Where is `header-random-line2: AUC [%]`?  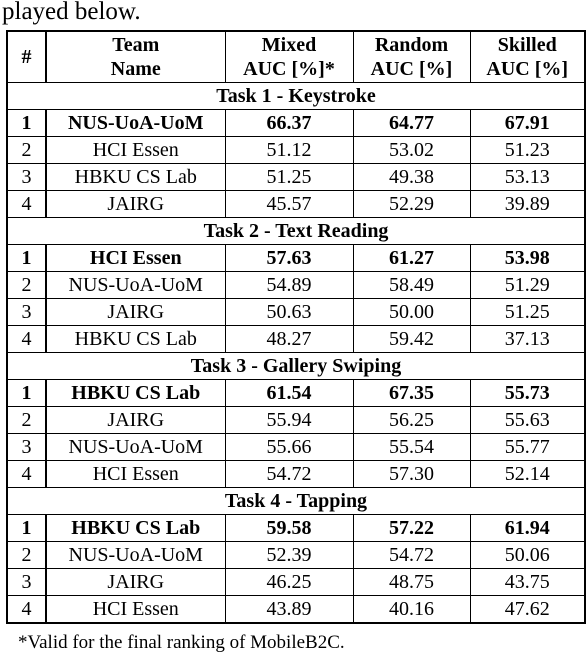
header-random-line2: AUC [%] is located at coordinates (411, 69).